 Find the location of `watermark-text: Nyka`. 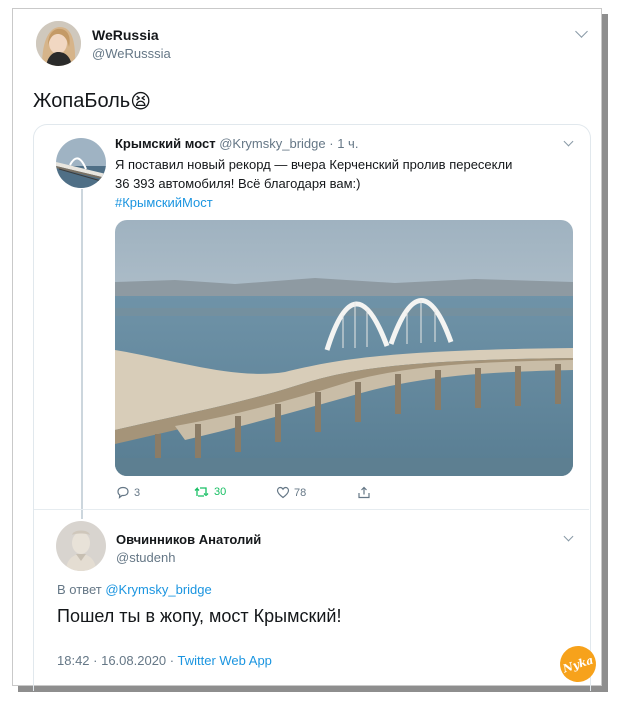

watermark-text: Nyka is located at coordinates (578, 664).